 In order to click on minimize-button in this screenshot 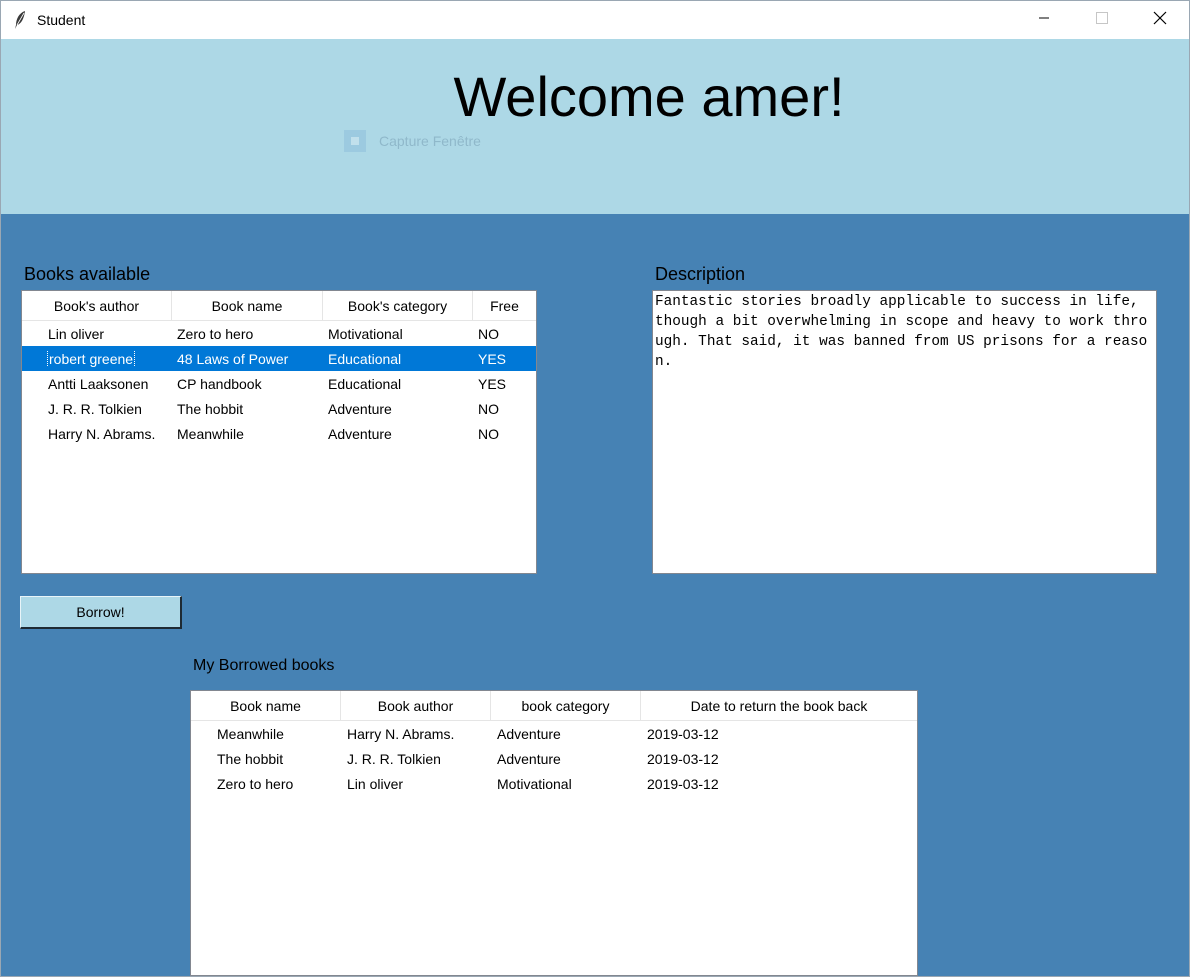, I will do `click(1044, 20)`.